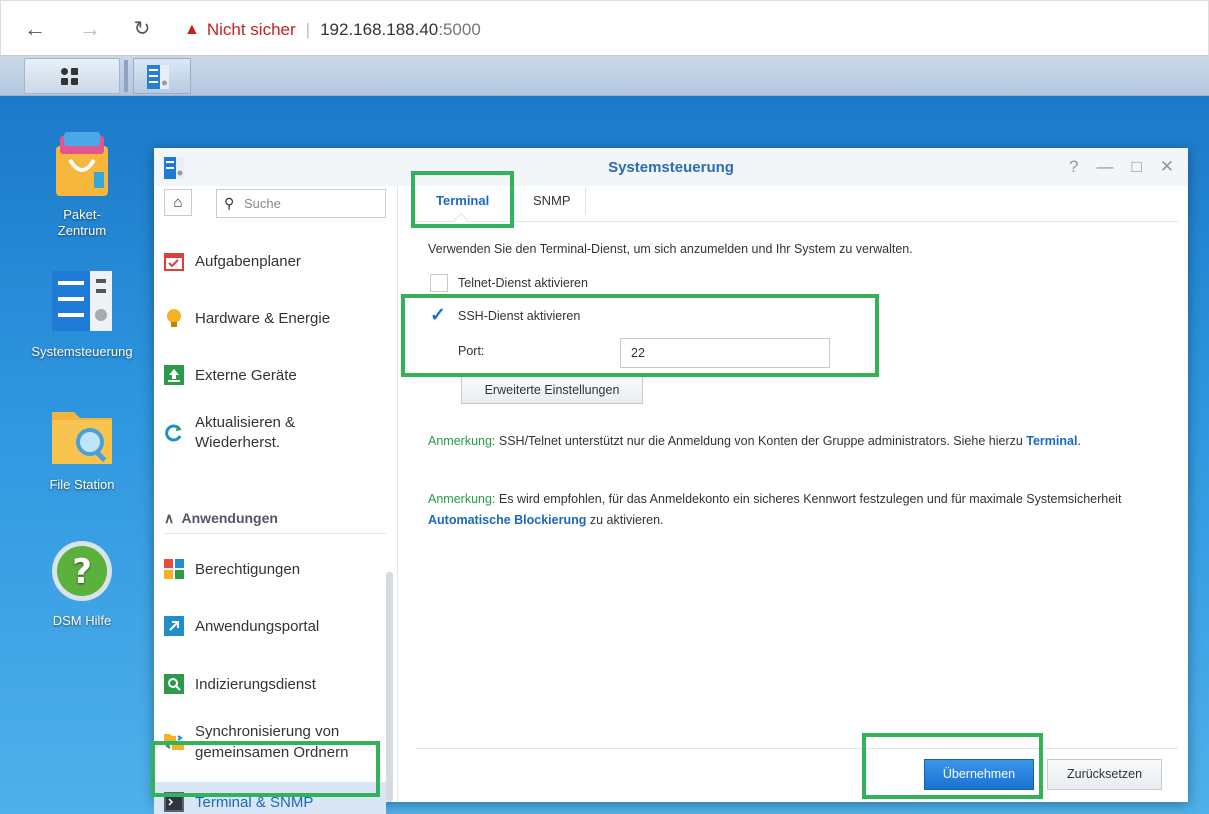 Image resolution: width=1209 pixels, height=814 pixels. I want to click on highlight-box-terminal-tab, so click(462, 199).